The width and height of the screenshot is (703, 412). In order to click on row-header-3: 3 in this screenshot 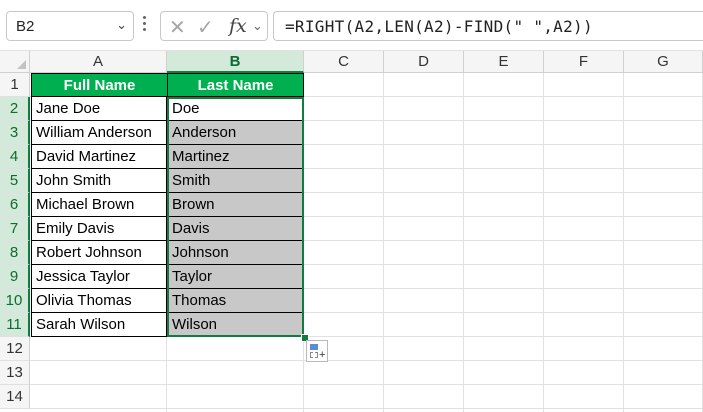, I will do `click(15, 133)`.